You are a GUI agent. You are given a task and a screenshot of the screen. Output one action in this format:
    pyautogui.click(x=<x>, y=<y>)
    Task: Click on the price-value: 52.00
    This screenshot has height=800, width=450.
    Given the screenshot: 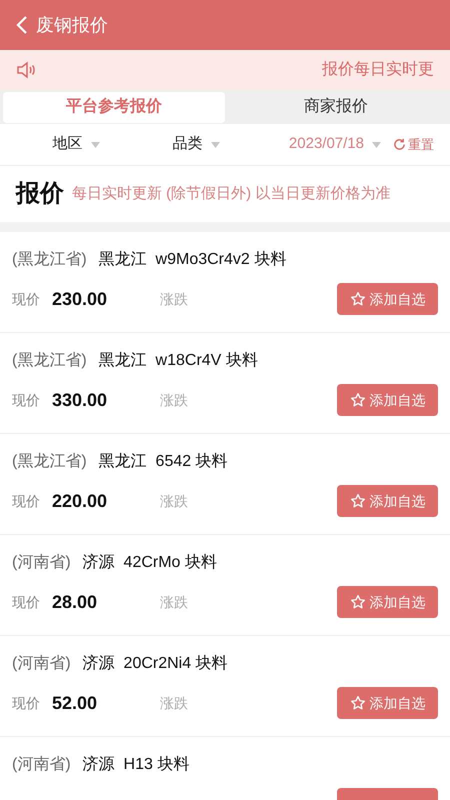 What is the action you would take?
    pyautogui.click(x=75, y=703)
    